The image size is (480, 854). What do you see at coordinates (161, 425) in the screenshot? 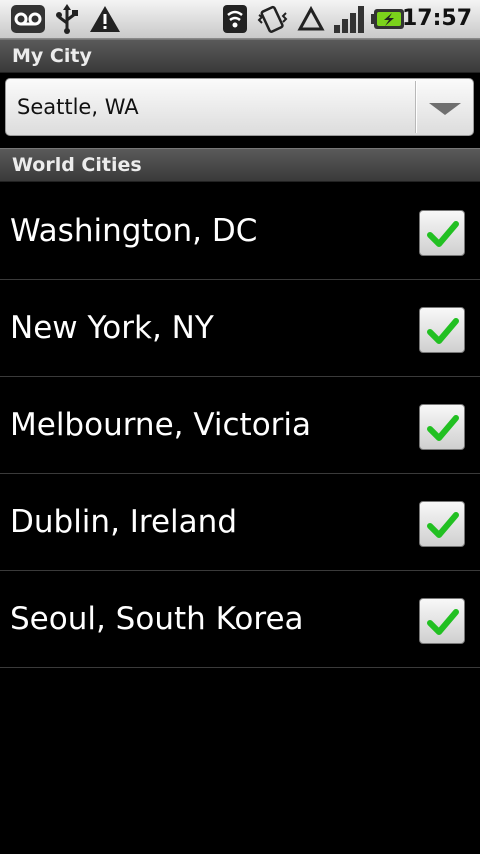
I see `city-name: Melbourne, Victoria` at bounding box center [161, 425].